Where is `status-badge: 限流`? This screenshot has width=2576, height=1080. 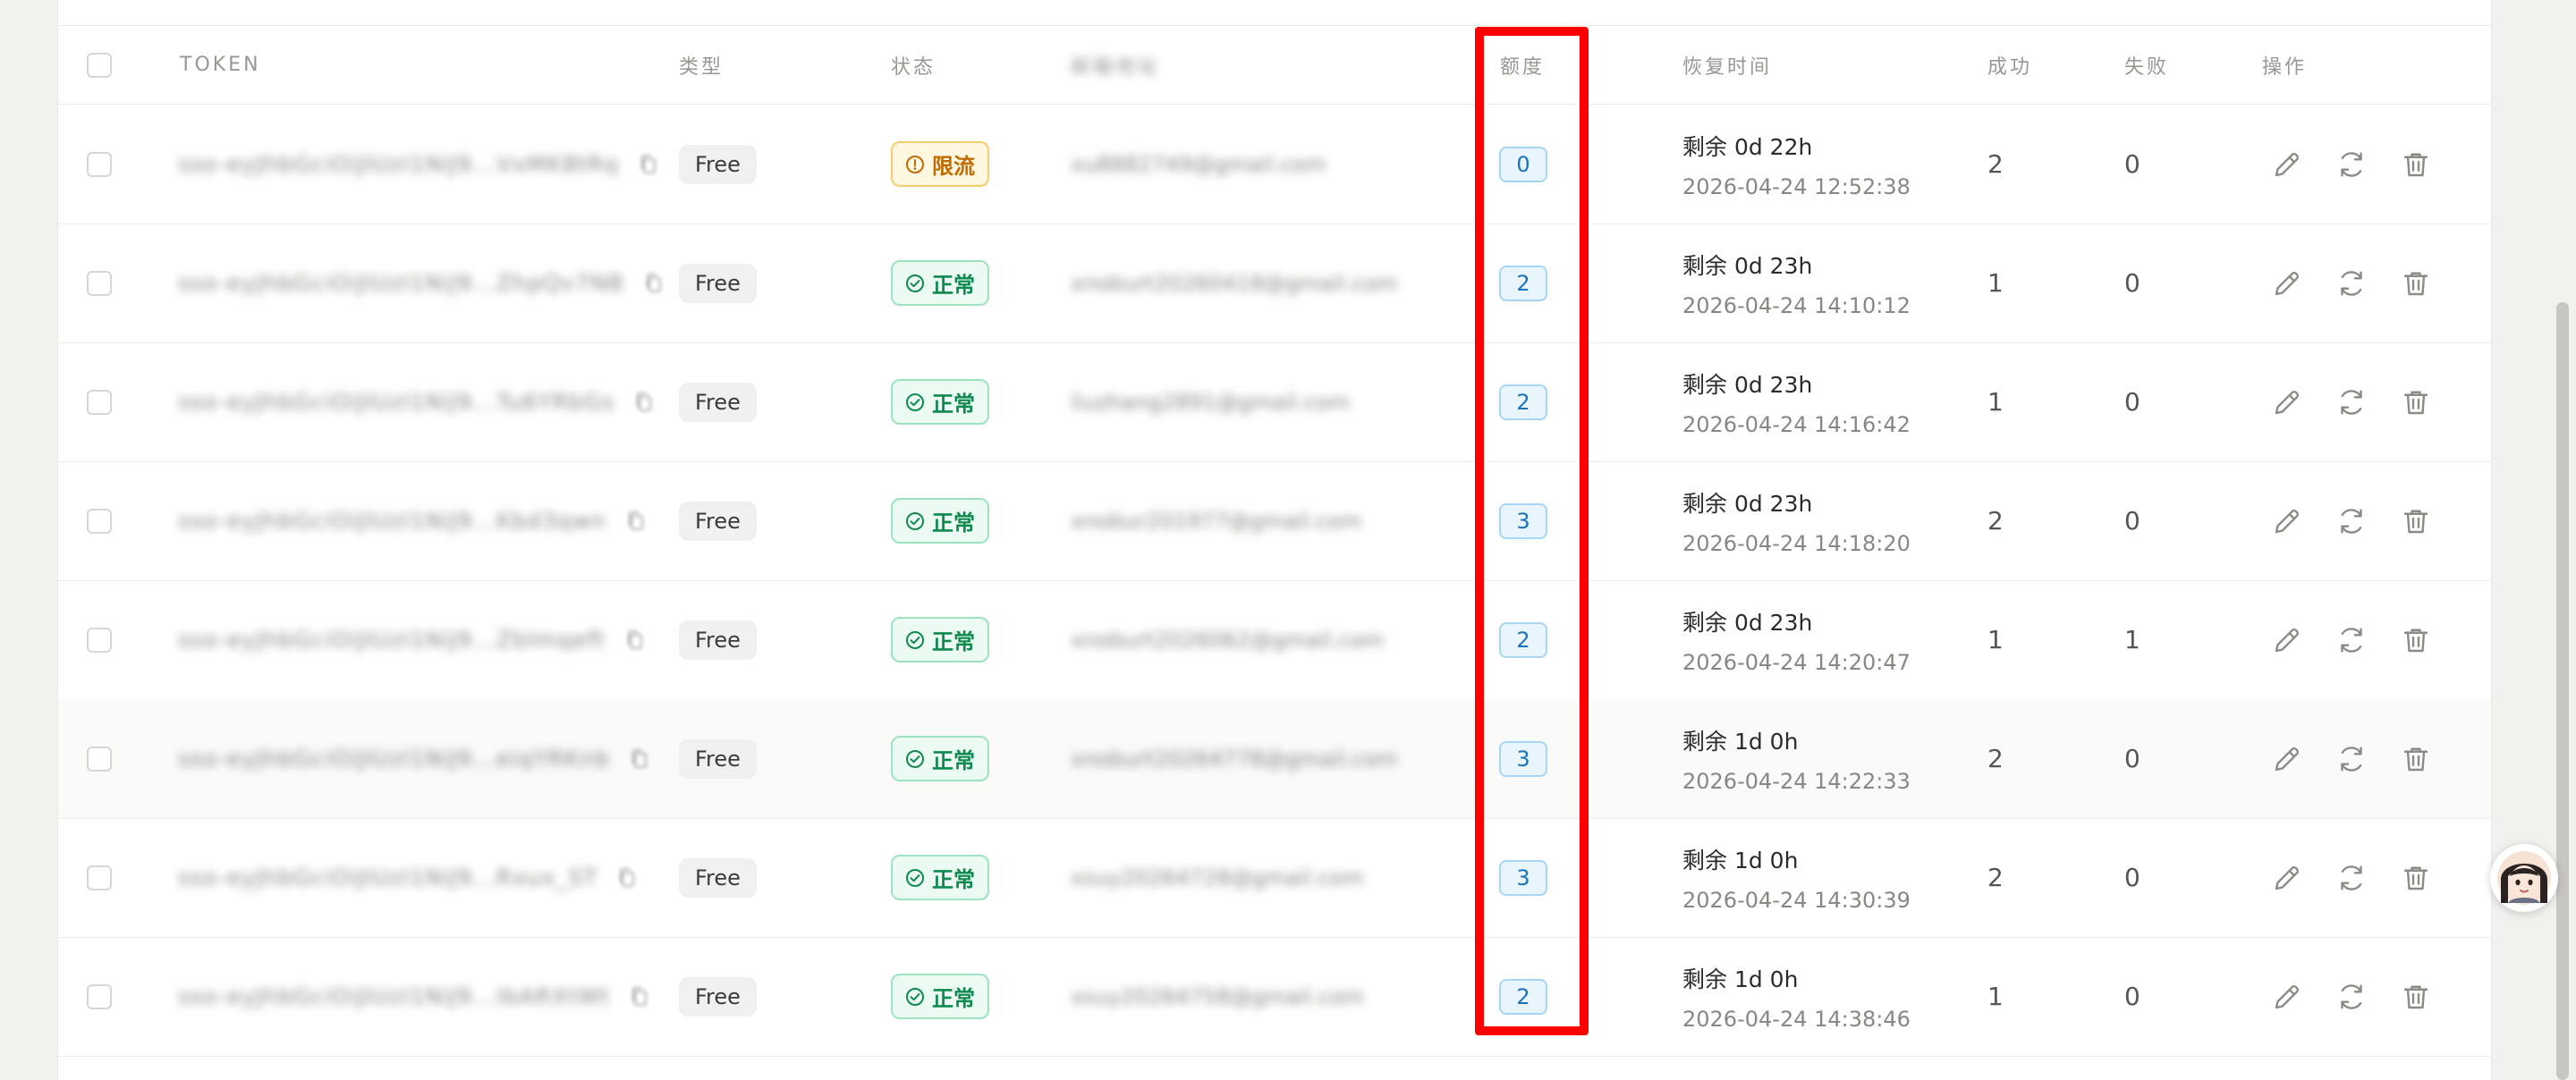 status-badge: 限流 is located at coordinates (940, 164).